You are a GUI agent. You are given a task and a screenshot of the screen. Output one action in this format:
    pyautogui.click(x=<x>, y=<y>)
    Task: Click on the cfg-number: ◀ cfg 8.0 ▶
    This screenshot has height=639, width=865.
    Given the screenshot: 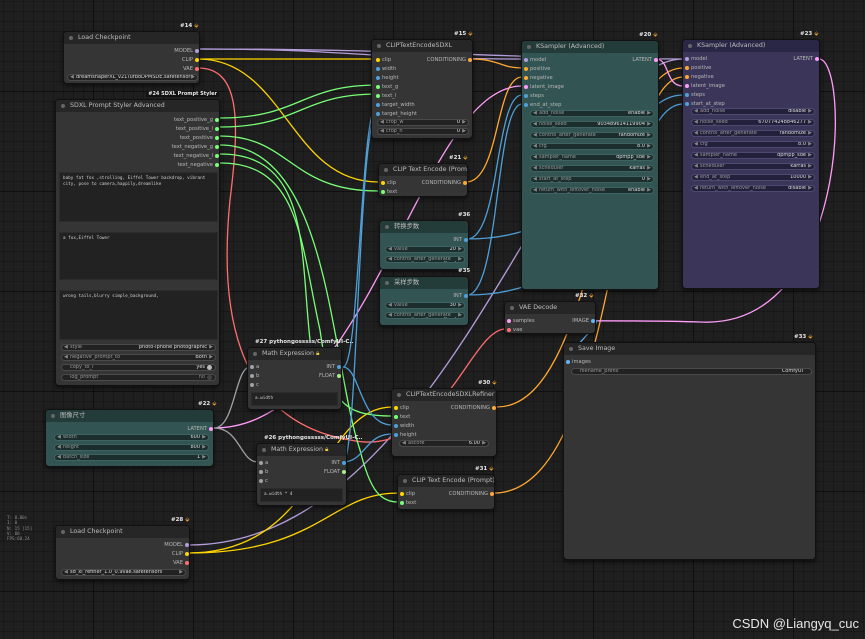 What is the action you would take?
    pyautogui.click(x=753, y=144)
    